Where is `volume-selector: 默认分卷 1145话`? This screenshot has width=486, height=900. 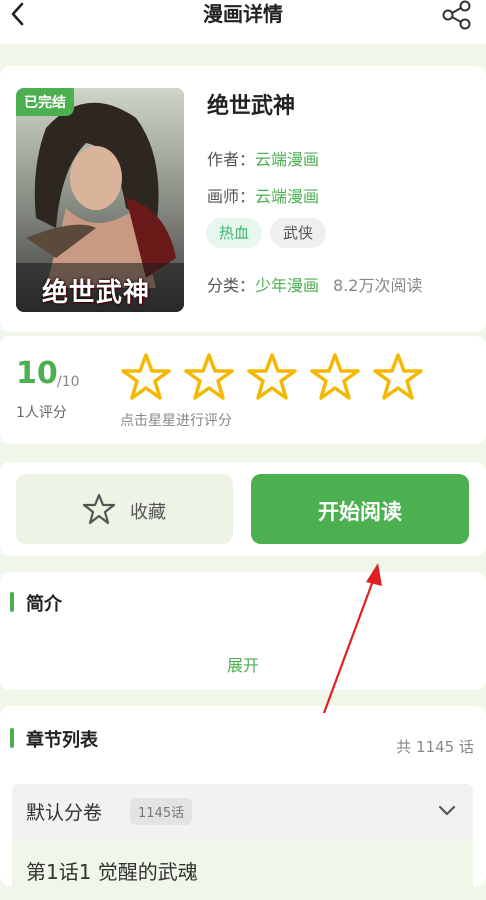
volume-selector: 默认分卷 1145话 is located at coordinates (242, 812).